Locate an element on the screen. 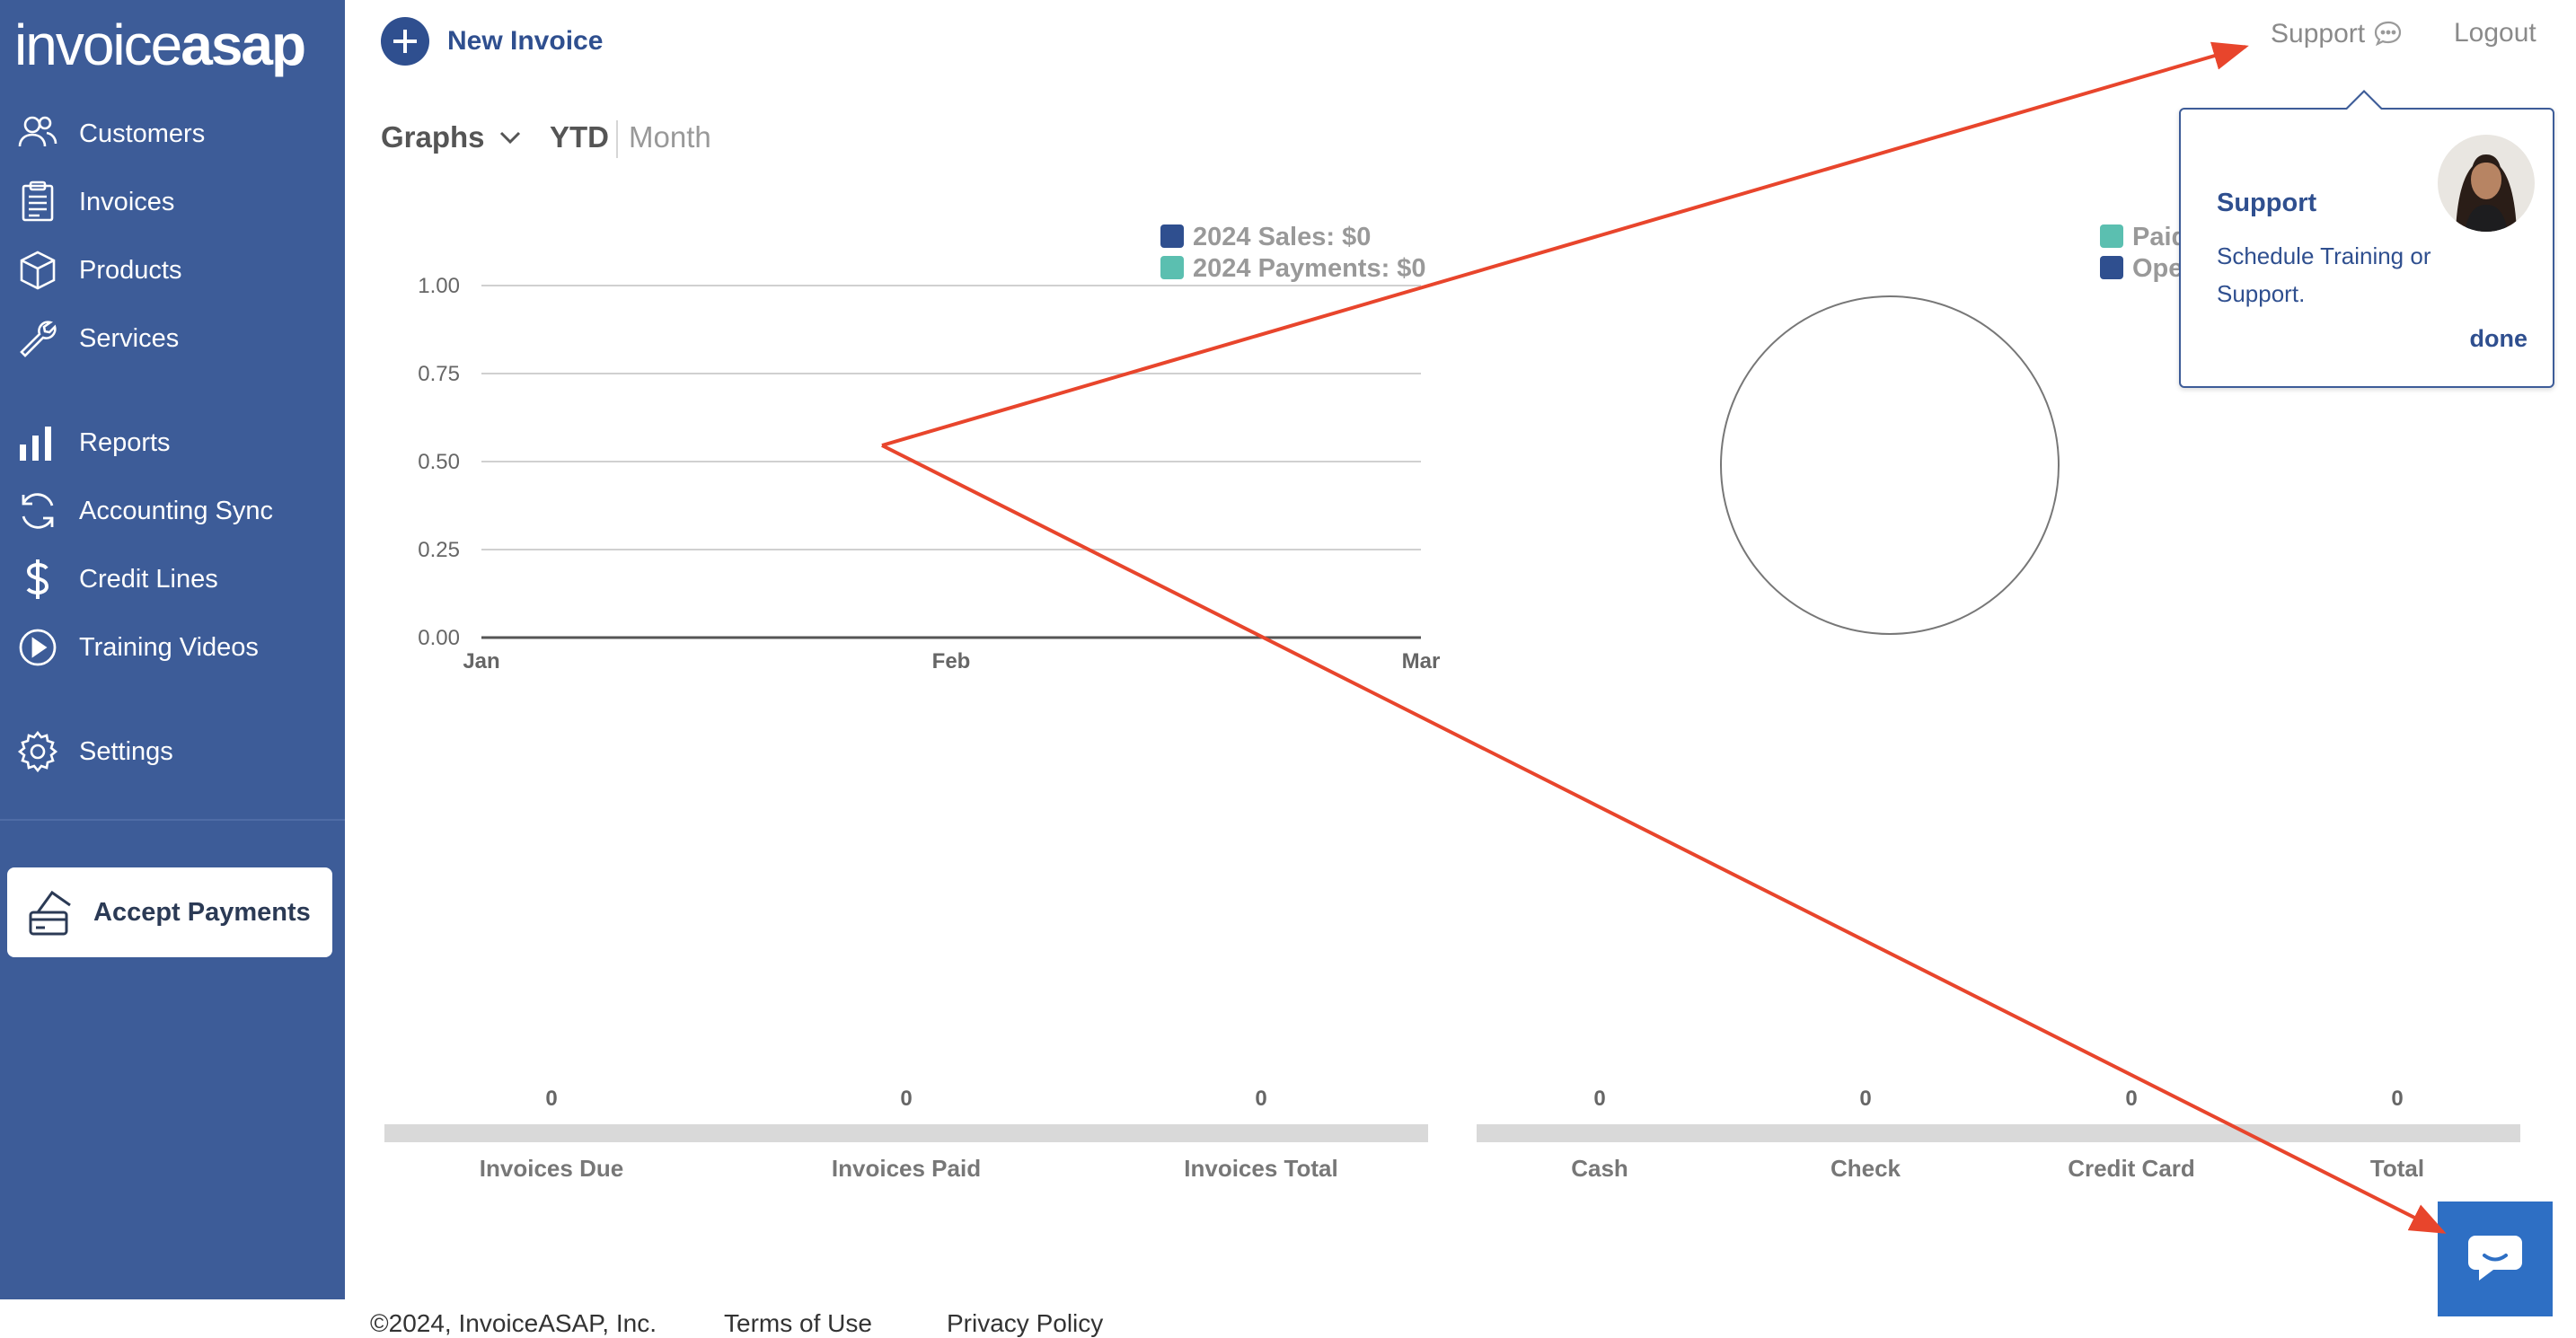 The width and height of the screenshot is (2576, 1338). sidebar-item-label: Credit Lines is located at coordinates (148, 579).